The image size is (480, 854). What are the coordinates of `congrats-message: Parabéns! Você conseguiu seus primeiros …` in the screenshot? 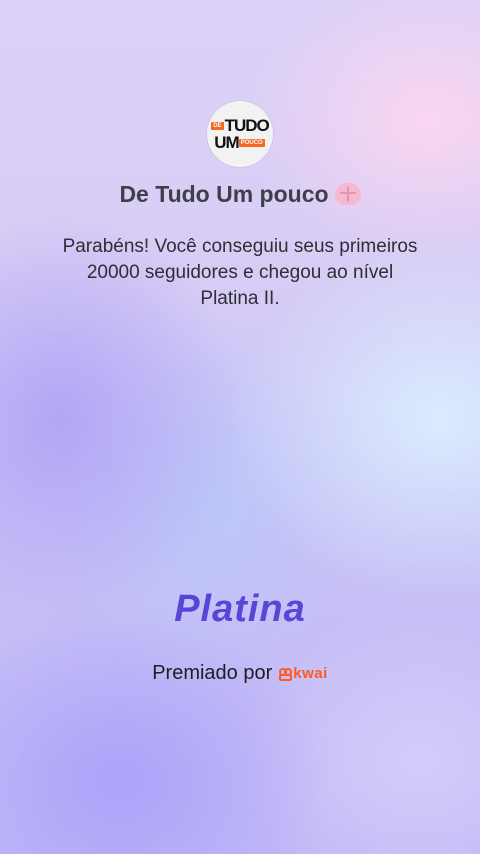 It's located at (240, 272).